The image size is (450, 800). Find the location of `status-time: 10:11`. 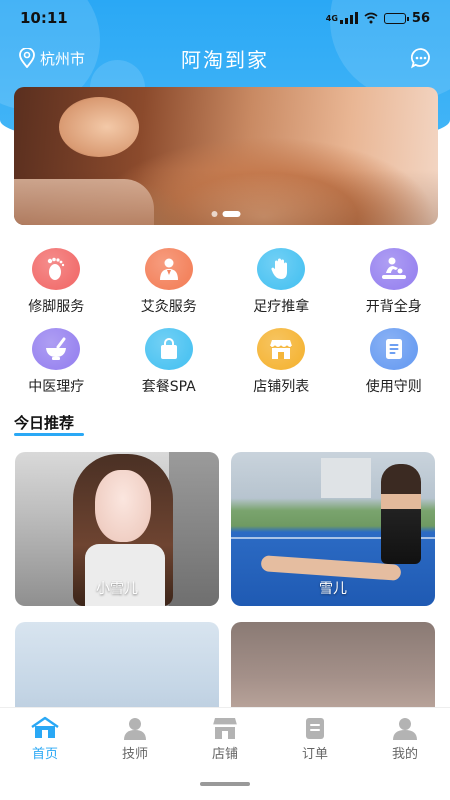

status-time: 10:11 is located at coordinates (44, 18).